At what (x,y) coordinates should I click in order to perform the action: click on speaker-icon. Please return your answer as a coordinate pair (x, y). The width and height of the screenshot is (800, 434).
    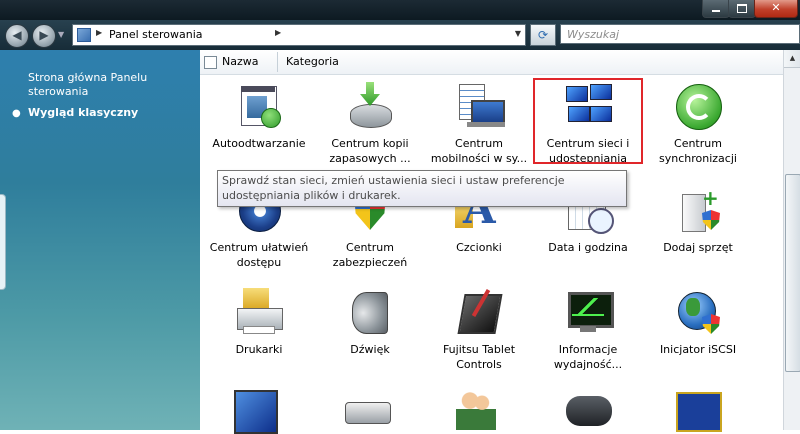
    Looking at the image, I should click on (370, 312).